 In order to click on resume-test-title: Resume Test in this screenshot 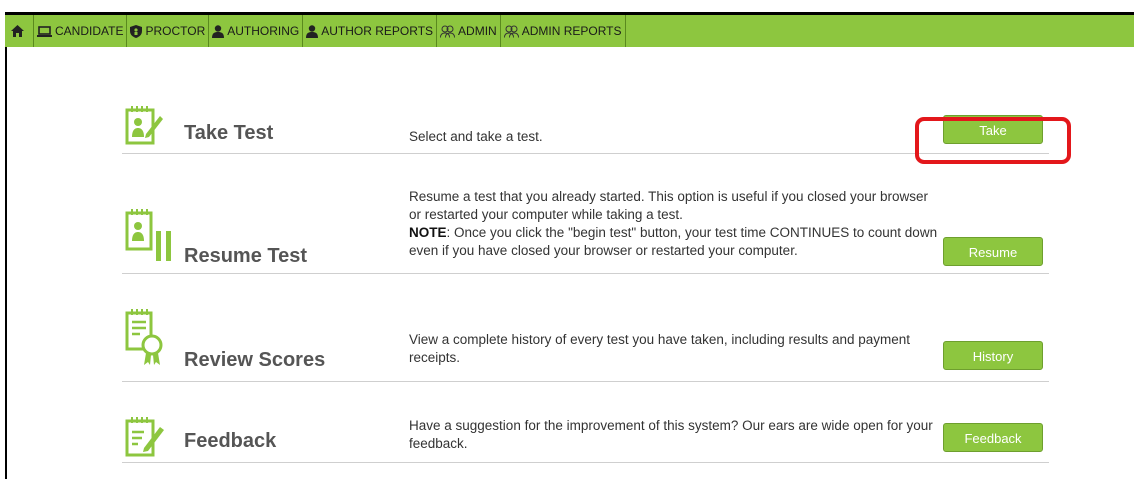, I will do `click(246, 256)`.